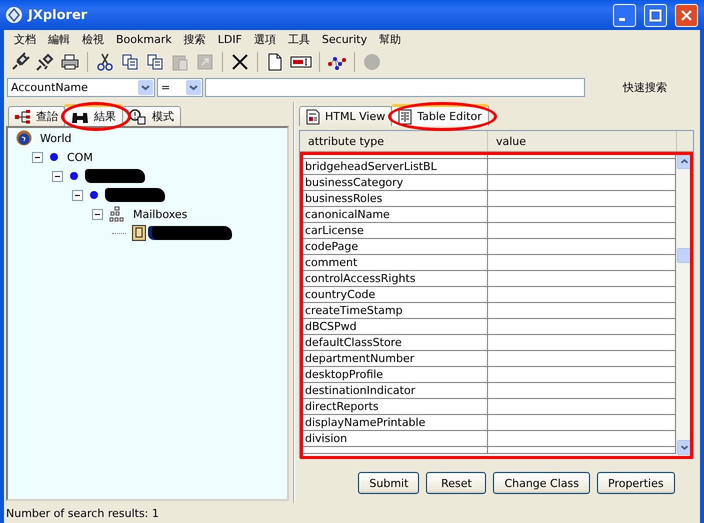 The height and width of the screenshot is (523, 704). What do you see at coordinates (24, 138) in the screenshot?
I see `globe-icon` at bounding box center [24, 138].